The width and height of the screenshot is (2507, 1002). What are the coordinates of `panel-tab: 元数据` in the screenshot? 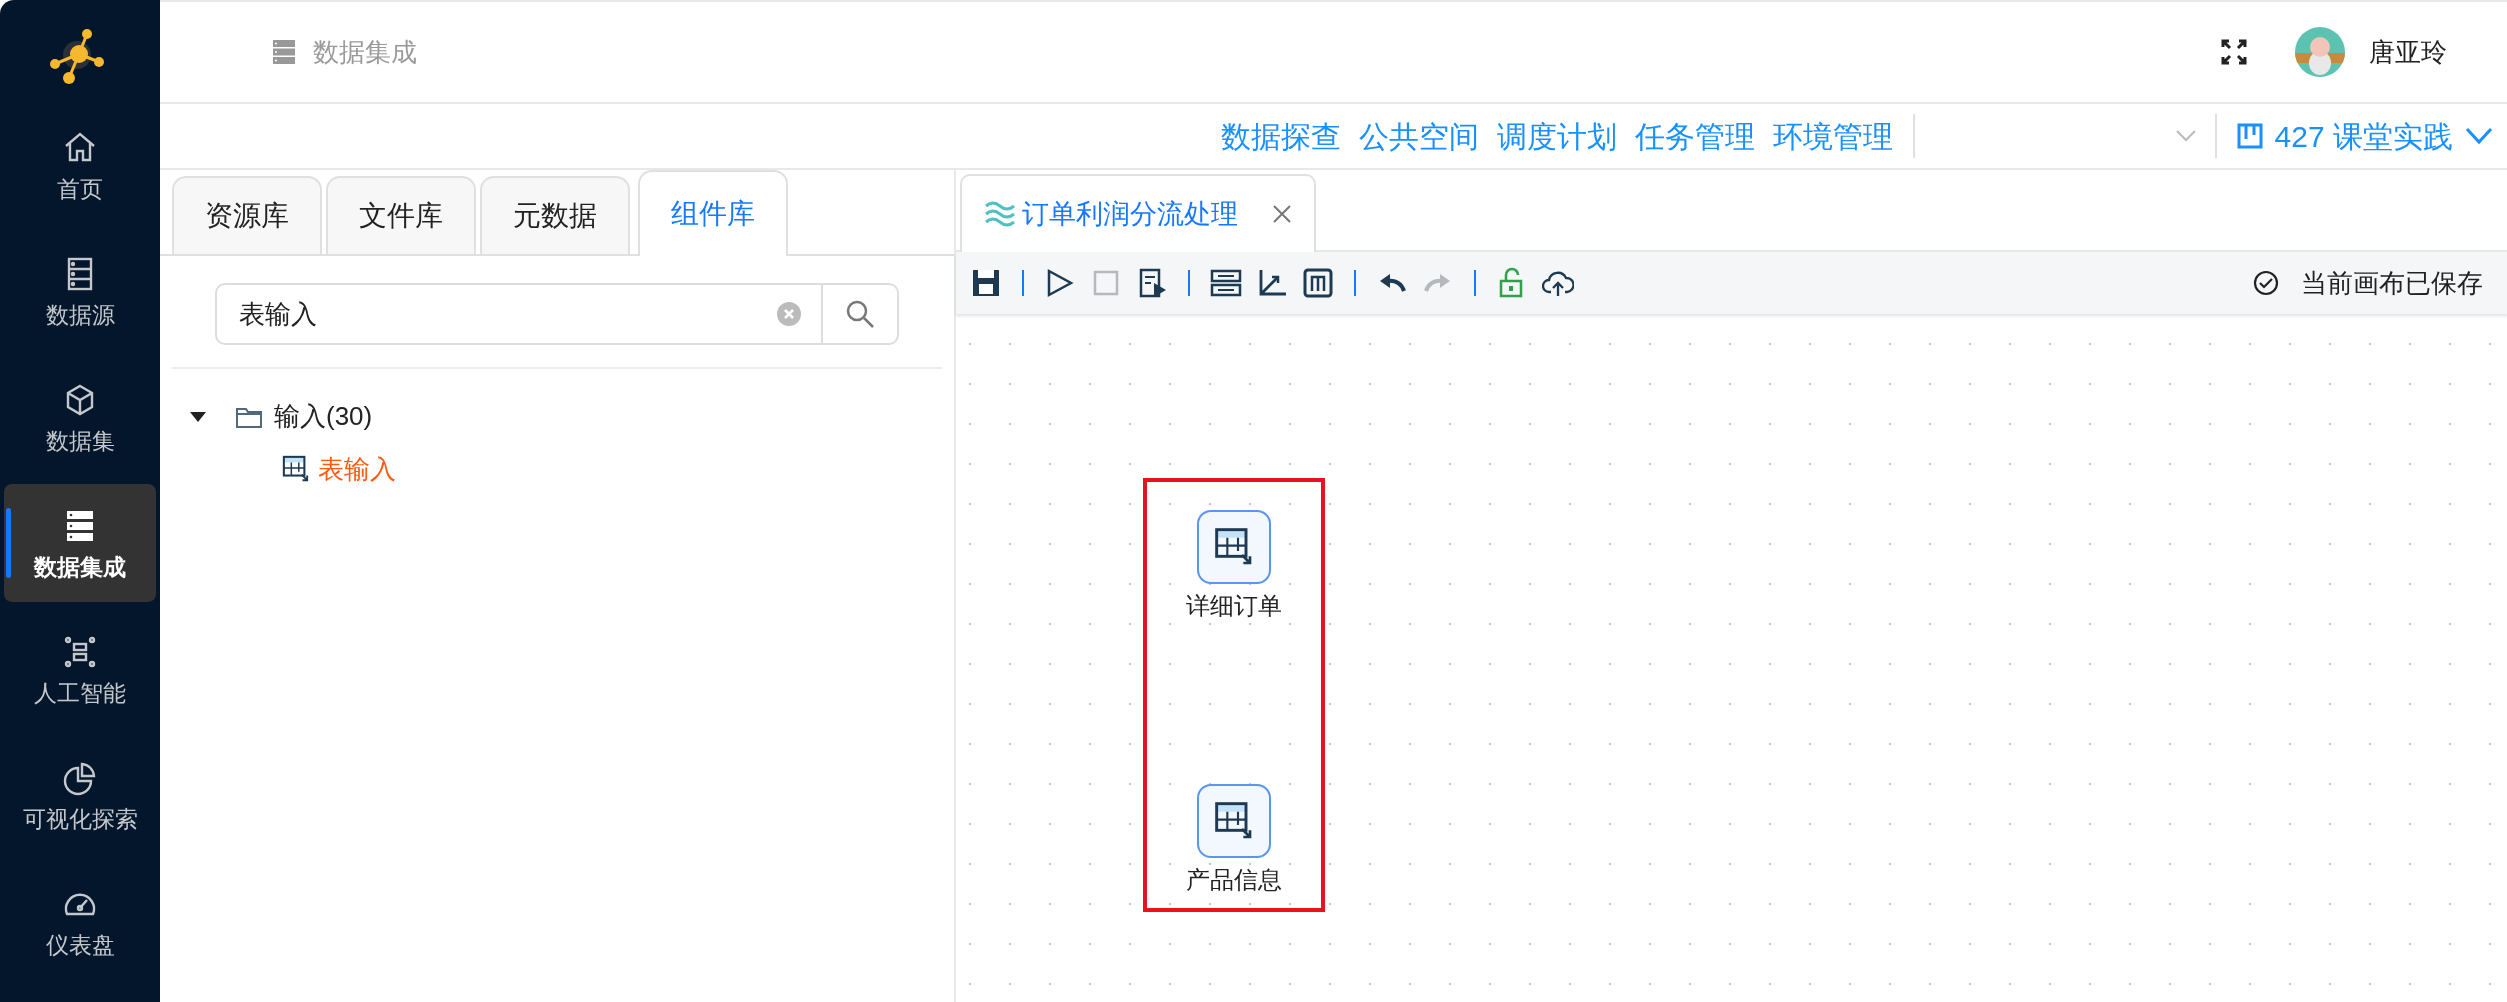 It's located at (555, 215).